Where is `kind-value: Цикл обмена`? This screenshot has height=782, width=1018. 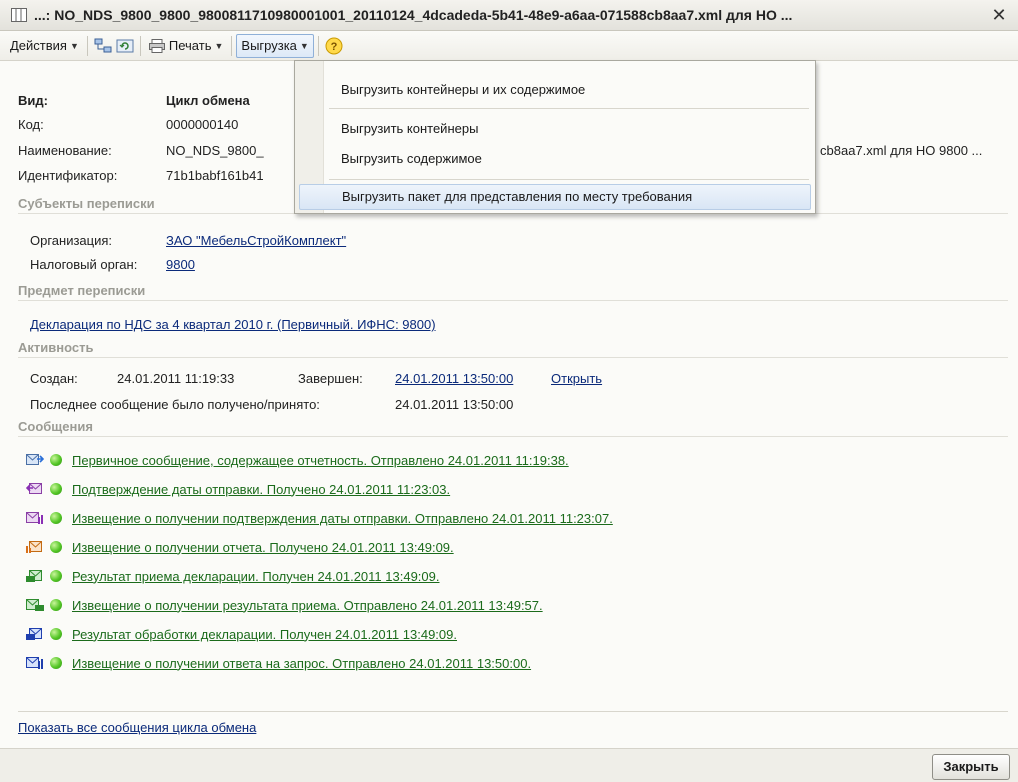
kind-value: Цикл обмена is located at coordinates (208, 100).